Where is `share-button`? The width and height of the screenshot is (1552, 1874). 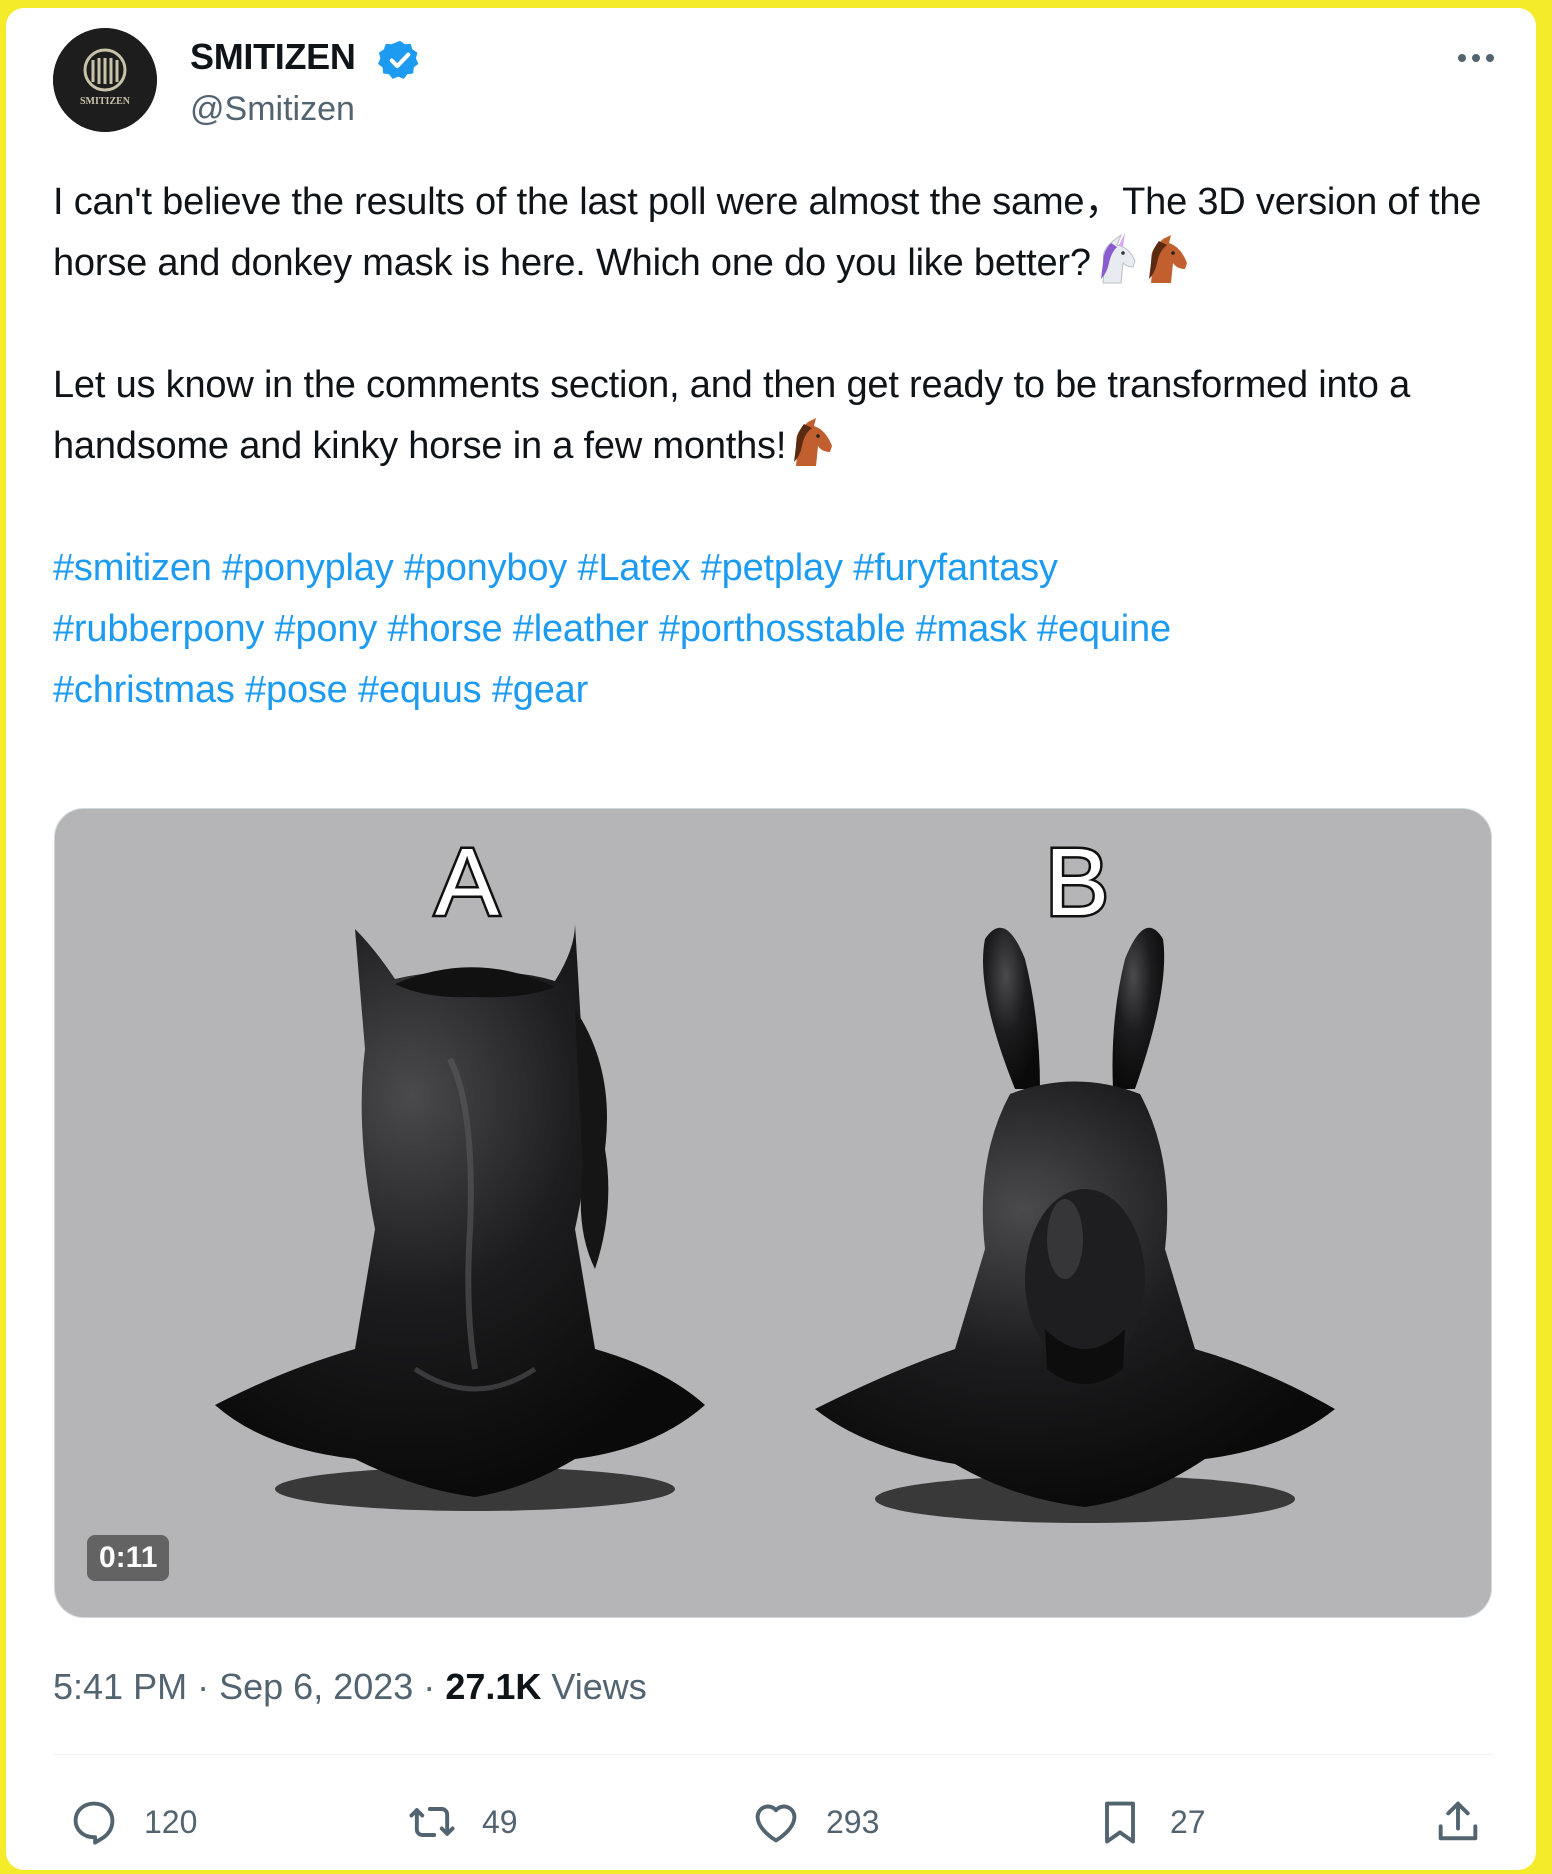 share-button is located at coordinates (1458, 1822).